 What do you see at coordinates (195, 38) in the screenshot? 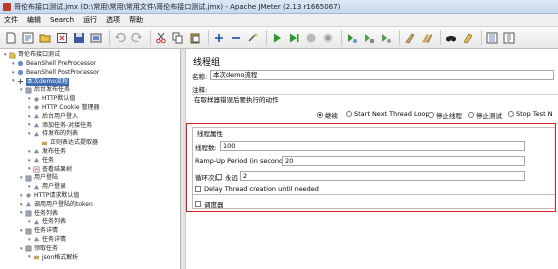
I see `paste-icon` at bounding box center [195, 38].